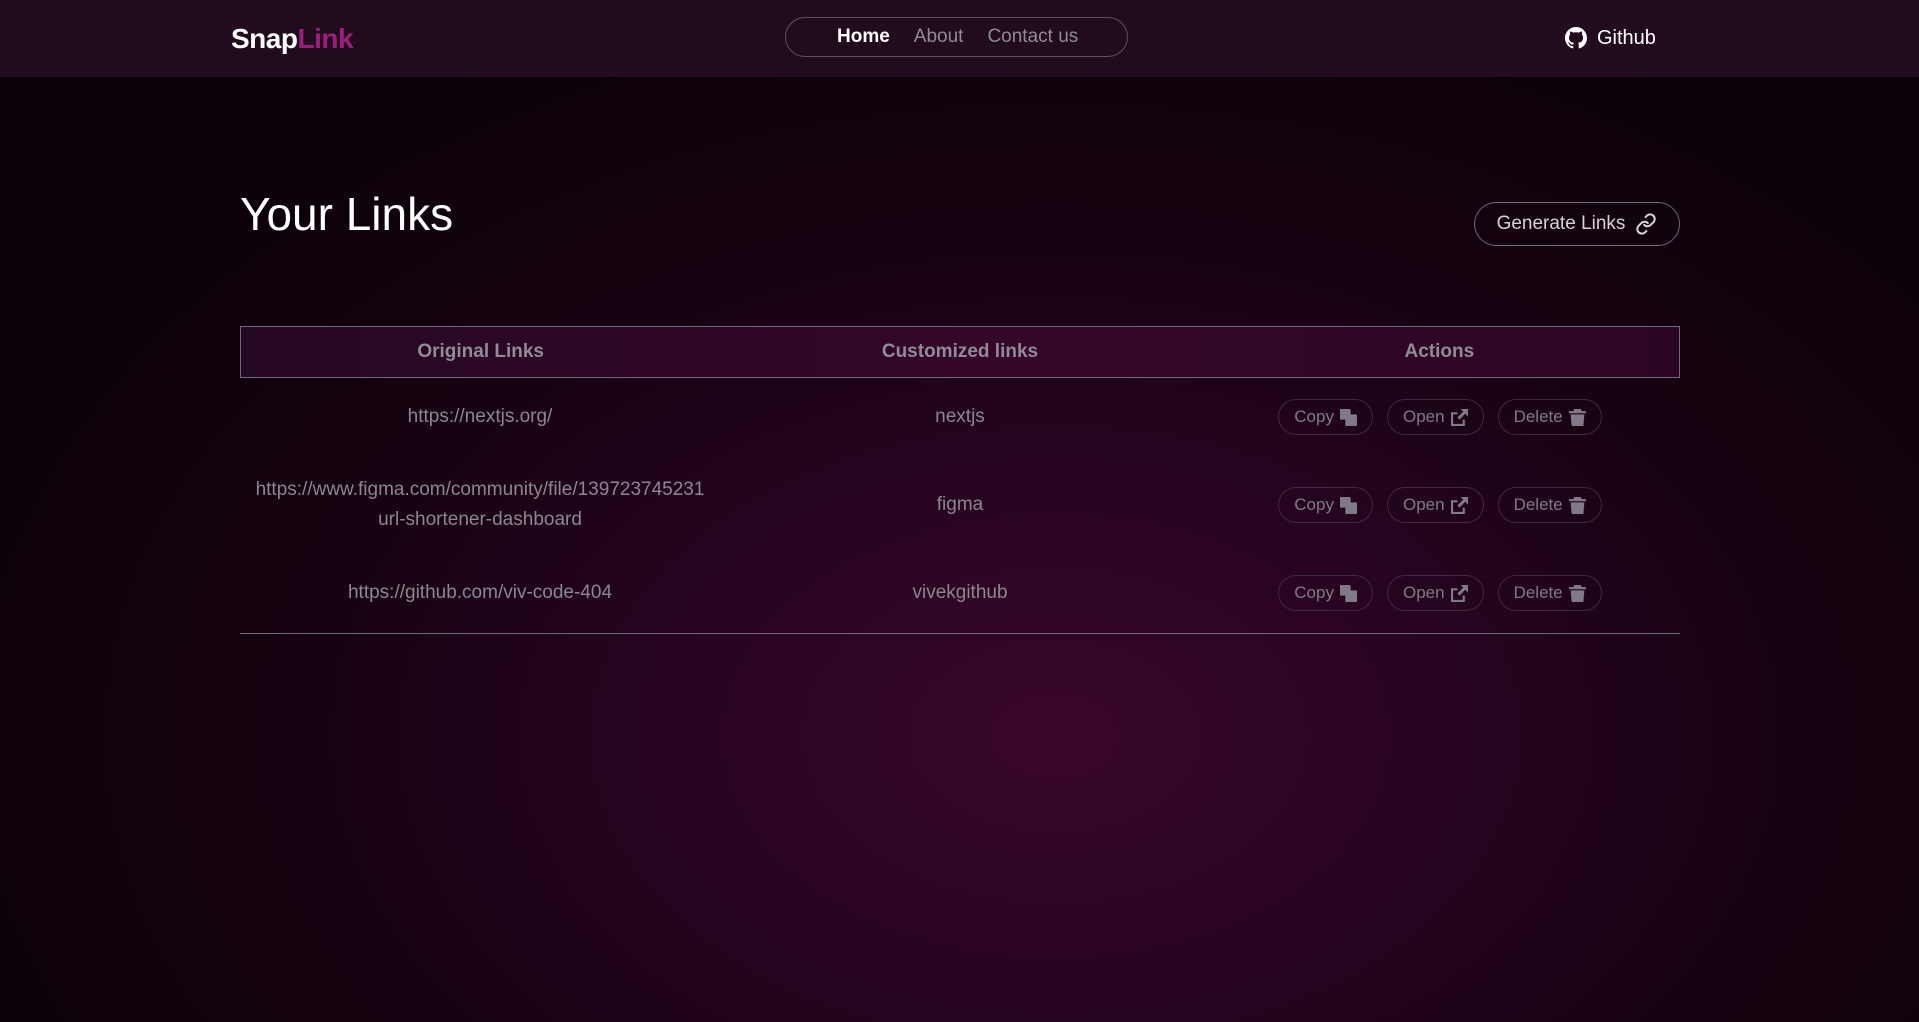 This screenshot has height=1022, width=1919. I want to click on generate-links-label: Generate Links, so click(1561, 223).